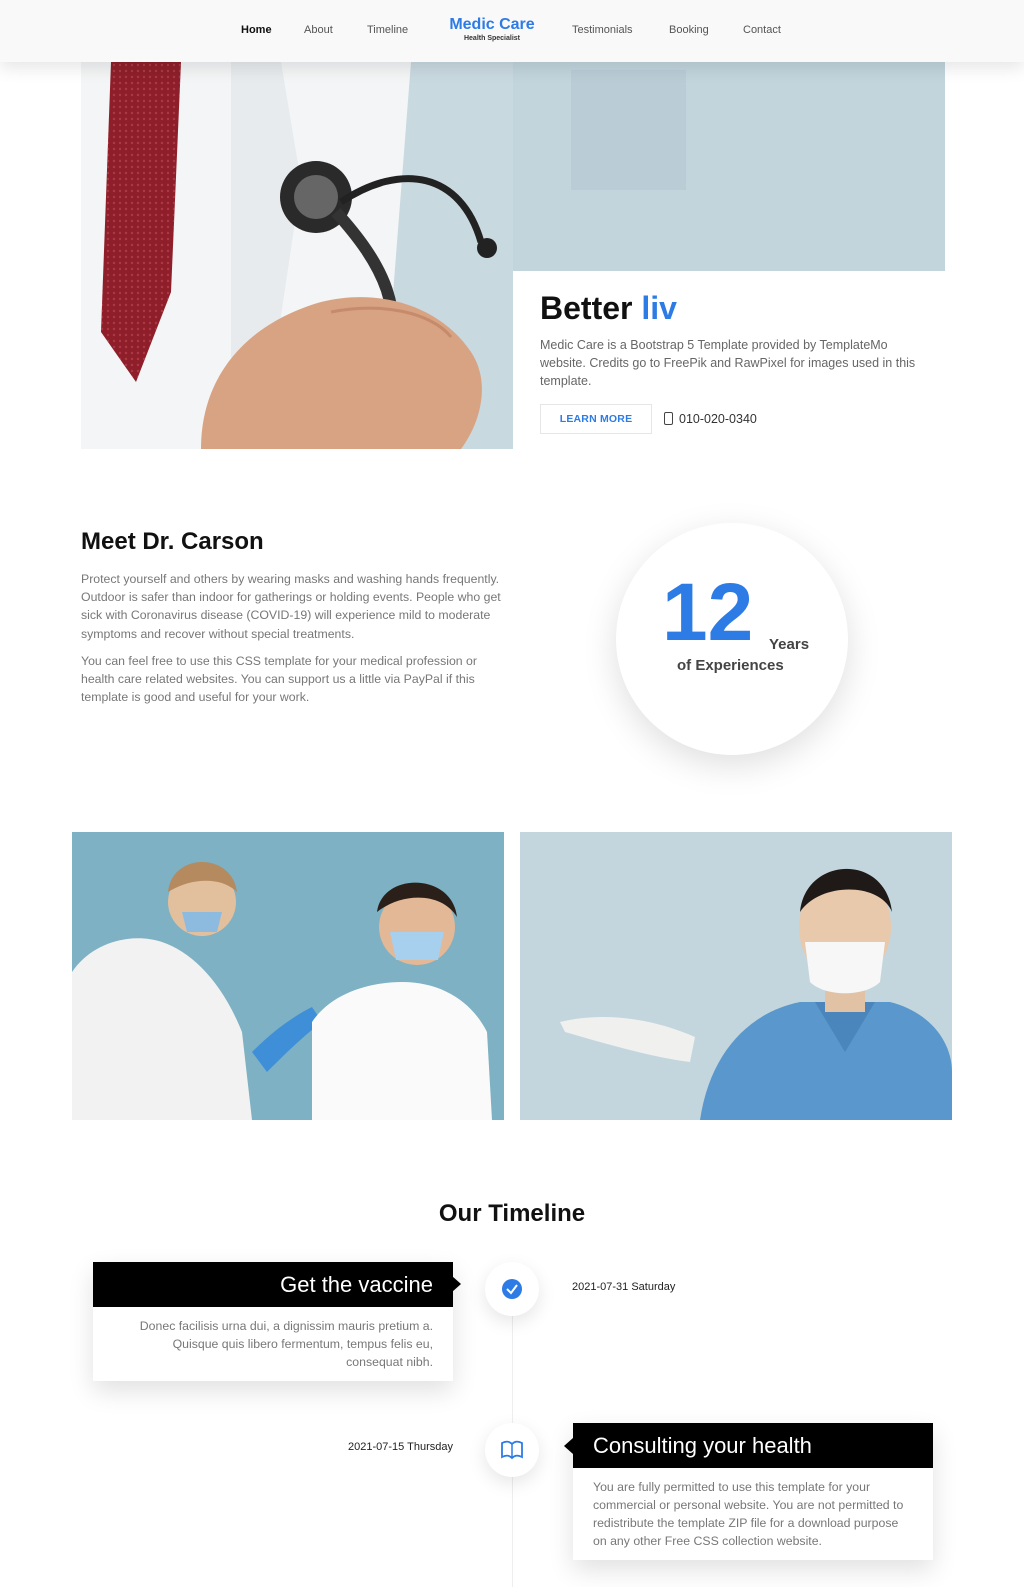 Image resolution: width=1024 pixels, height=1587 pixels. I want to click on book-icon, so click(512, 1450).